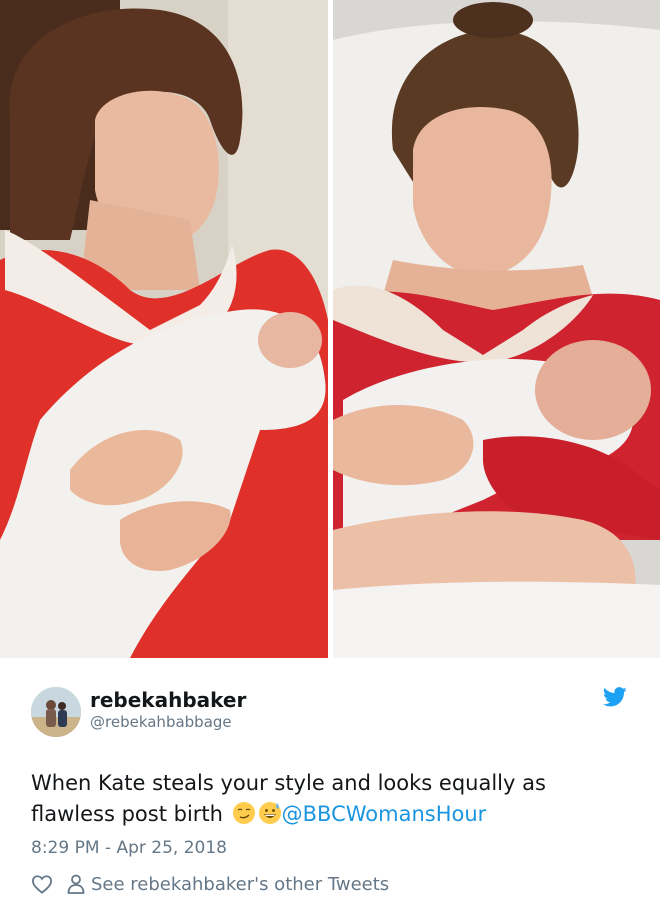 Image resolution: width=660 pixels, height=924 pixels. What do you see at coordinates (129, 848) in the screenshot?
I see `tweet-timestamp: 8:29 PM - Apr 25, 2018` at bounding box center [129, 848].